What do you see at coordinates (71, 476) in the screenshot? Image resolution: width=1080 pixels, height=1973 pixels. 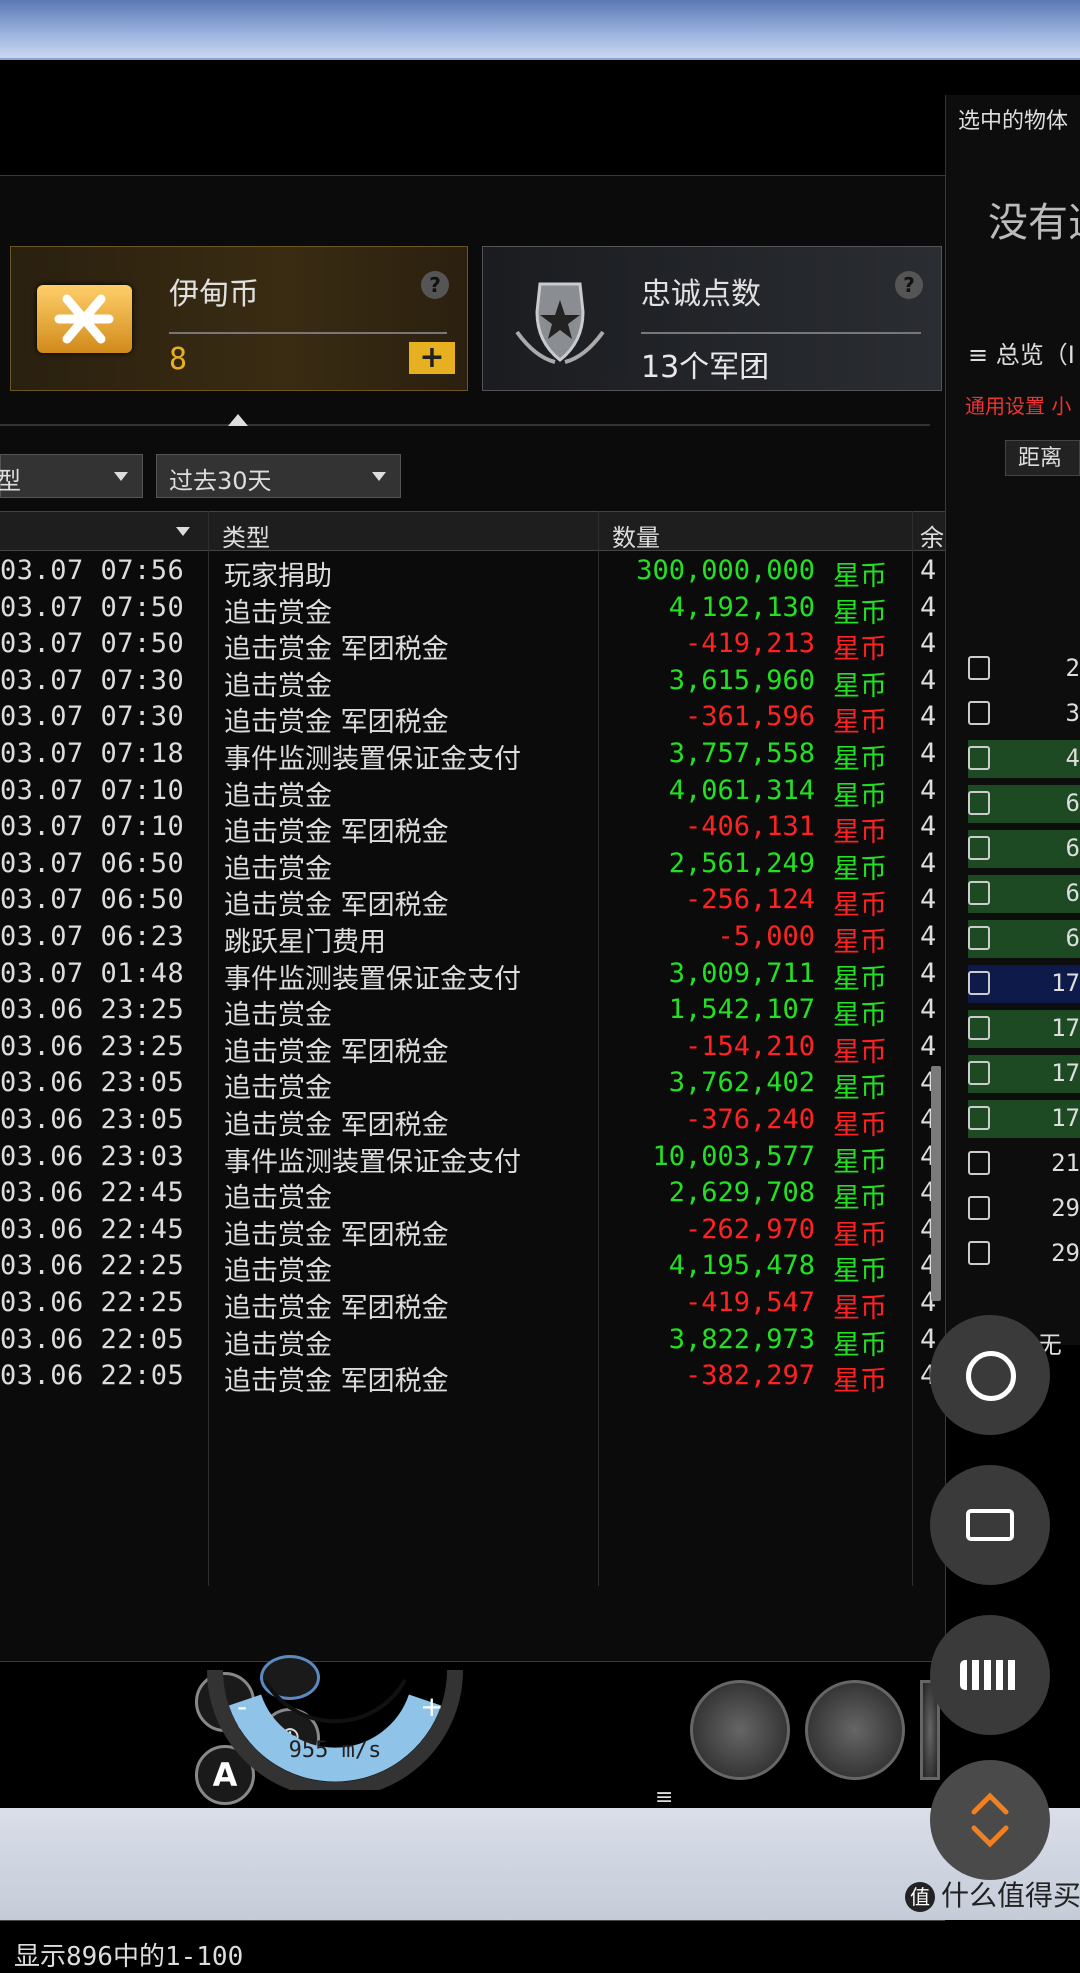 I see `transaction-type-dropdown: 型` at bounding box center [71, 476].